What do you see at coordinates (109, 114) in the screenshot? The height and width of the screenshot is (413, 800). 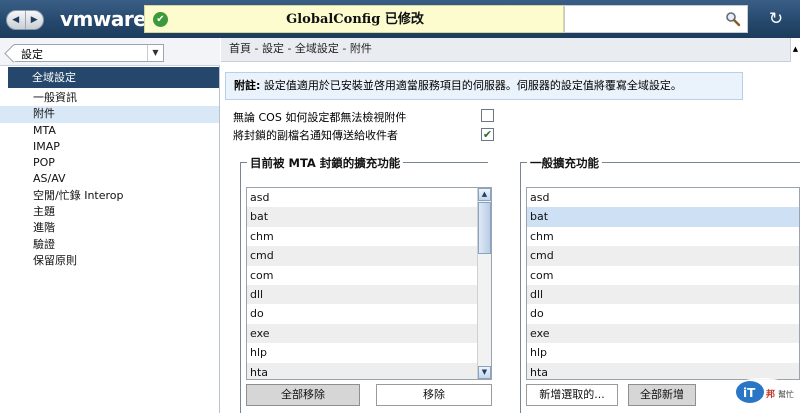 I see `sidebar-item: 附件` at bounding box center [109, 114].